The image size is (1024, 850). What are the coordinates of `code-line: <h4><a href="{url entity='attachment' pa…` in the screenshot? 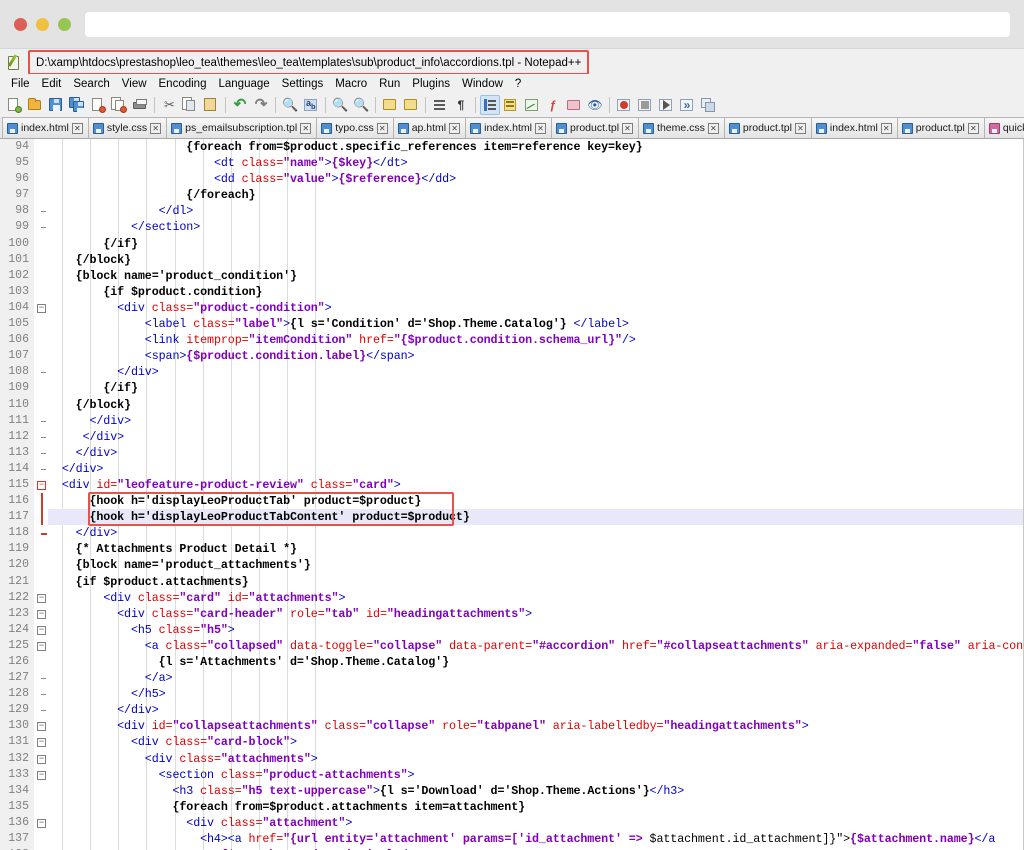 It's located at (535, 839).